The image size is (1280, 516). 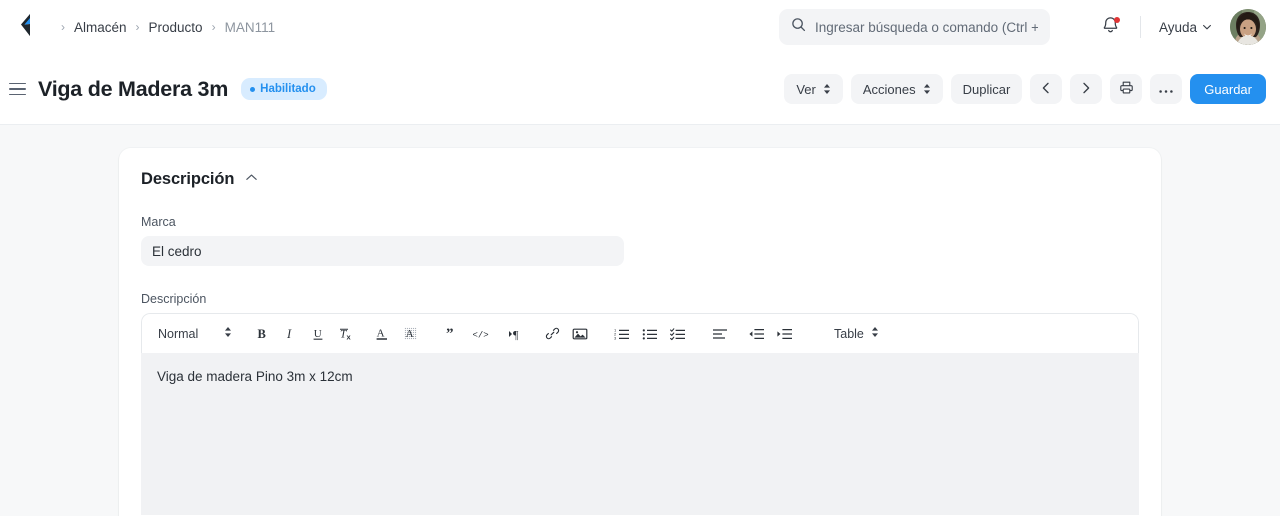 I want to click on italic-icon: I, so click(x=290, y=334).